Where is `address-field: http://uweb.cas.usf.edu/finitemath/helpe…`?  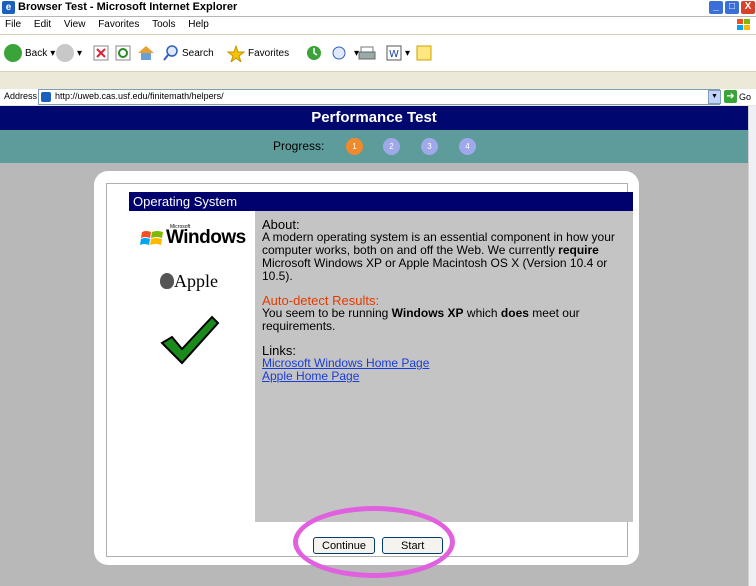
address-field: http://uweb.cas.usf.edu/finitemath/helpe… is located at coordinates (379, 97).